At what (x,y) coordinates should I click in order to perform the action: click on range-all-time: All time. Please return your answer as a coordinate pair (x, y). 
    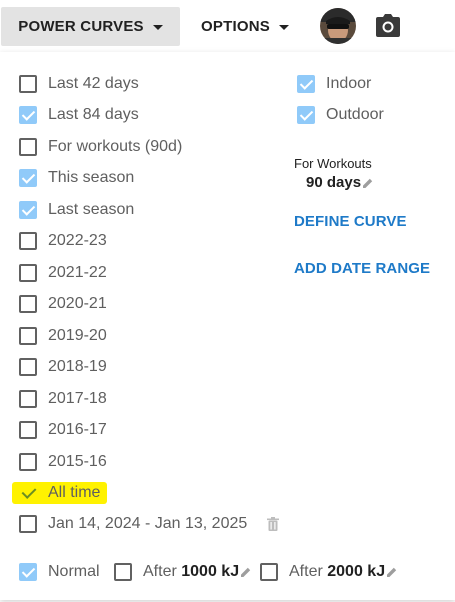
    Looking at the image, I should click on (59, 493).